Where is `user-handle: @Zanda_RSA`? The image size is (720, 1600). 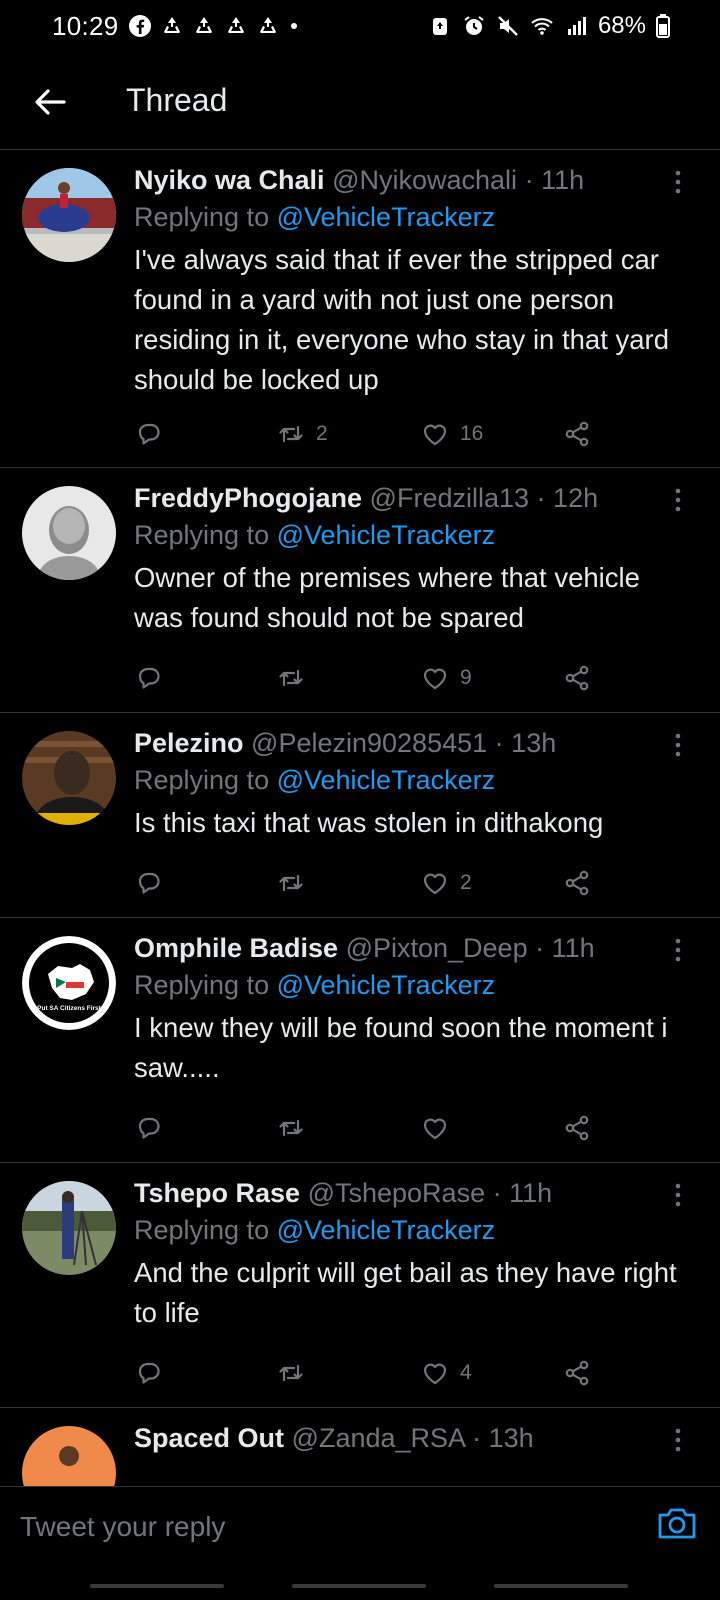
user-handle: @Zanda_RSA is located at coordinates (378, 1438).